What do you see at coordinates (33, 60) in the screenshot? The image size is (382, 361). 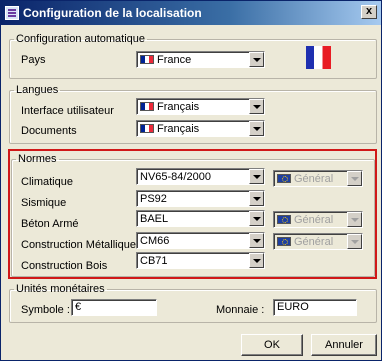 I see `pays-label: Pays` at bounding box center [33, 60].